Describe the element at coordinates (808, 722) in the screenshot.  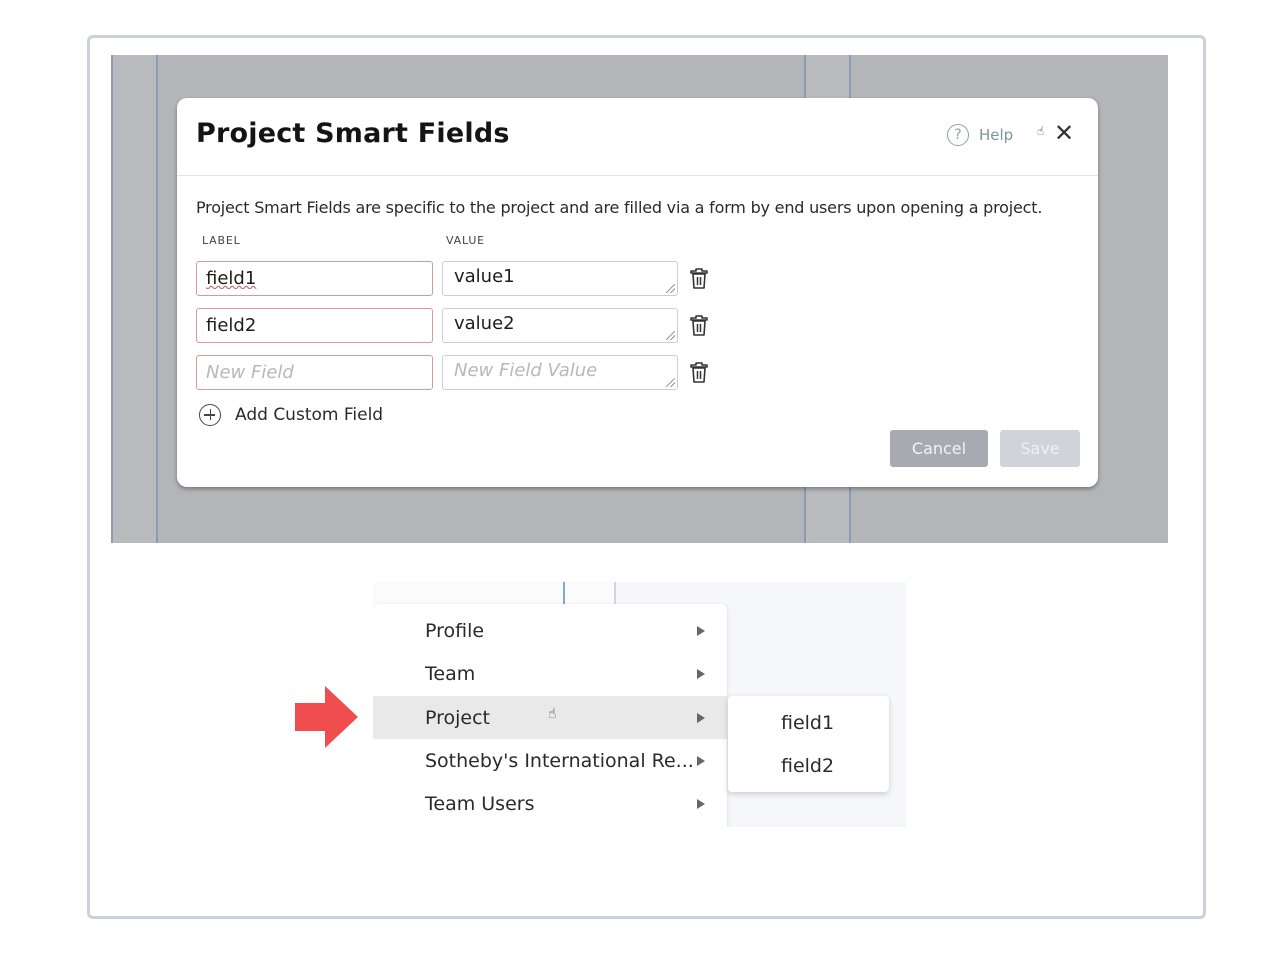
I see `submenu-item-field1: field1` at that location.